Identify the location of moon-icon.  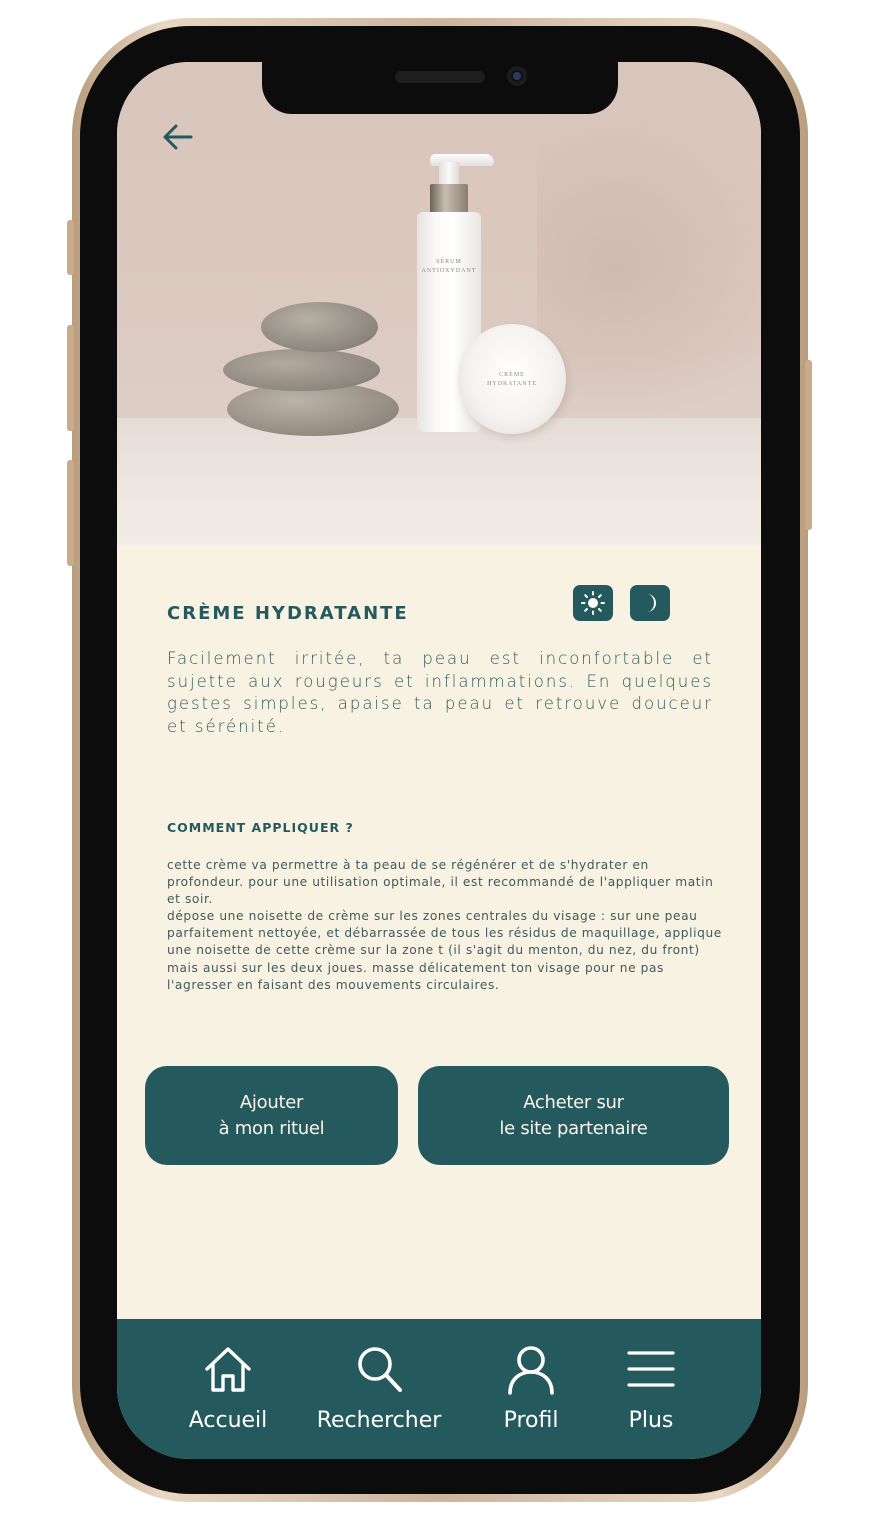
(650, 603).